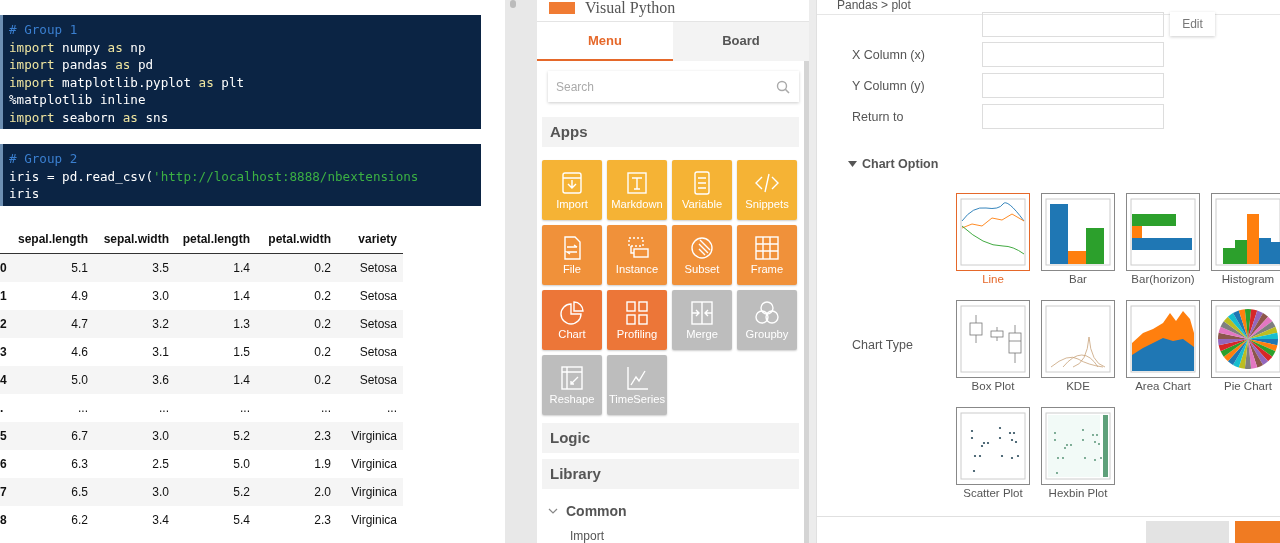 This screenshot has height=543, width=1280. What do you see at coordinates (367, 238) in the screenshot?
I see `column-header: variety` at bounding box center [367, 238].